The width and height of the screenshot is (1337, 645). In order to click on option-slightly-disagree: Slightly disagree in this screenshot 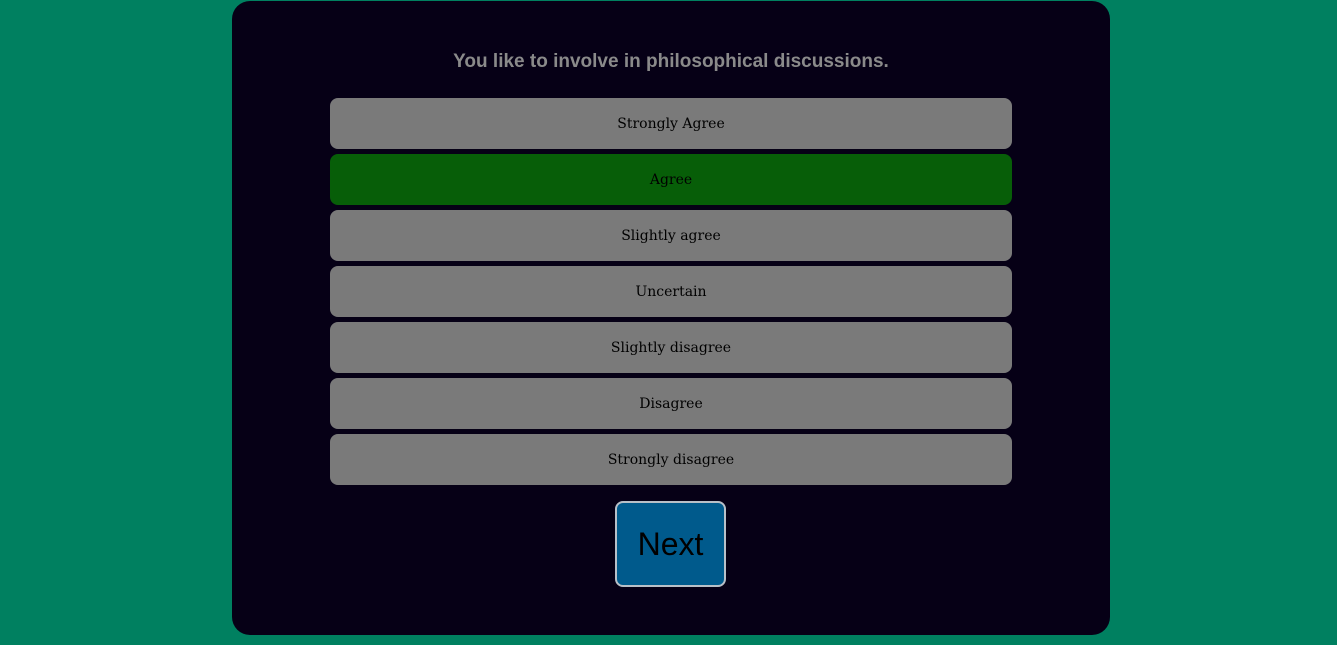, I will do `click(671, 347)`.